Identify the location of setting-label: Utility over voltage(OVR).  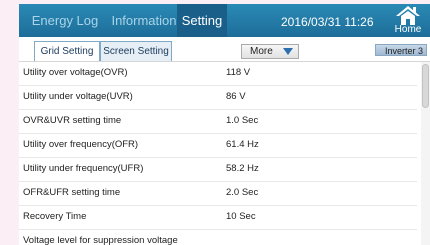
(75, 72).